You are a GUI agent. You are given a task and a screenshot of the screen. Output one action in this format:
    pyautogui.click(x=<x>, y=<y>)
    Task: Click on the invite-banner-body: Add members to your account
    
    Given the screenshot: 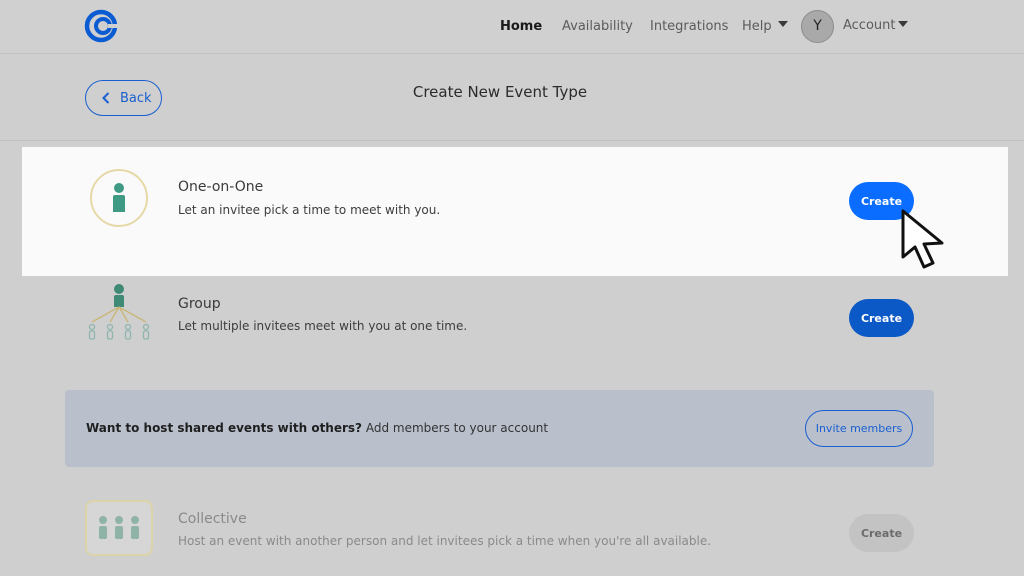 What is the action you would take?
    pyautogui.click(x=455, y=428)
    